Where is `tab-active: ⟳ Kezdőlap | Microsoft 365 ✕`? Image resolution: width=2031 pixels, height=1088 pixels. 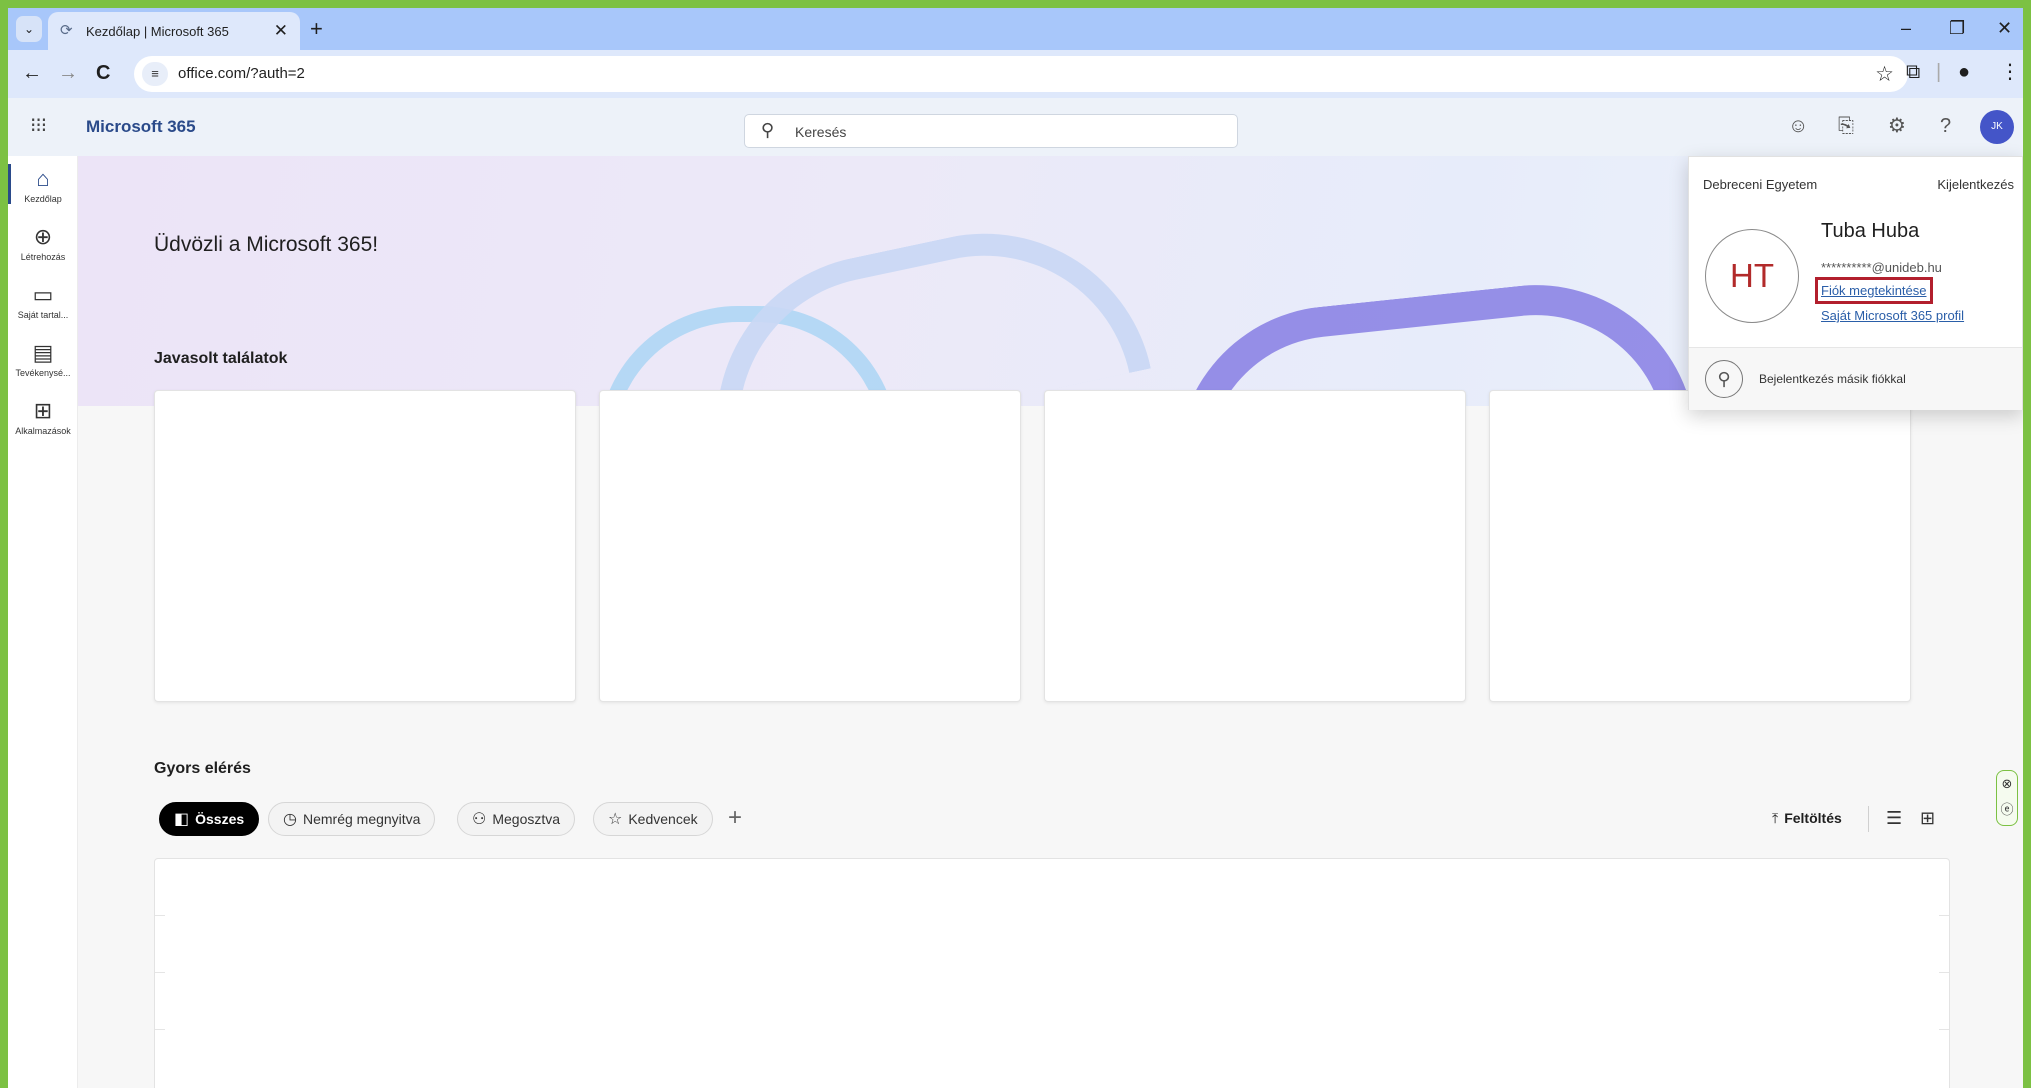
tab-active: ⟳ Kezdőlap | Microsoft 365 ✕ is located at coordinates (174, 31).